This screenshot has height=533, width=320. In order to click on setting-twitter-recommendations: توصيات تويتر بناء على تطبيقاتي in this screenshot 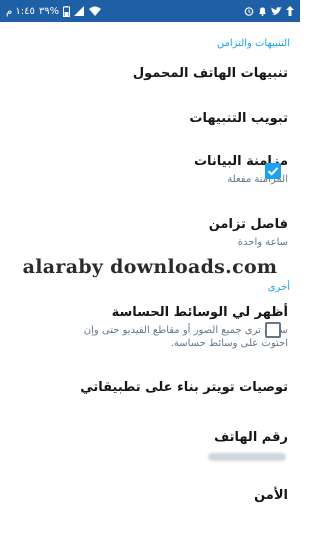, I will do `click(150, 387)`.